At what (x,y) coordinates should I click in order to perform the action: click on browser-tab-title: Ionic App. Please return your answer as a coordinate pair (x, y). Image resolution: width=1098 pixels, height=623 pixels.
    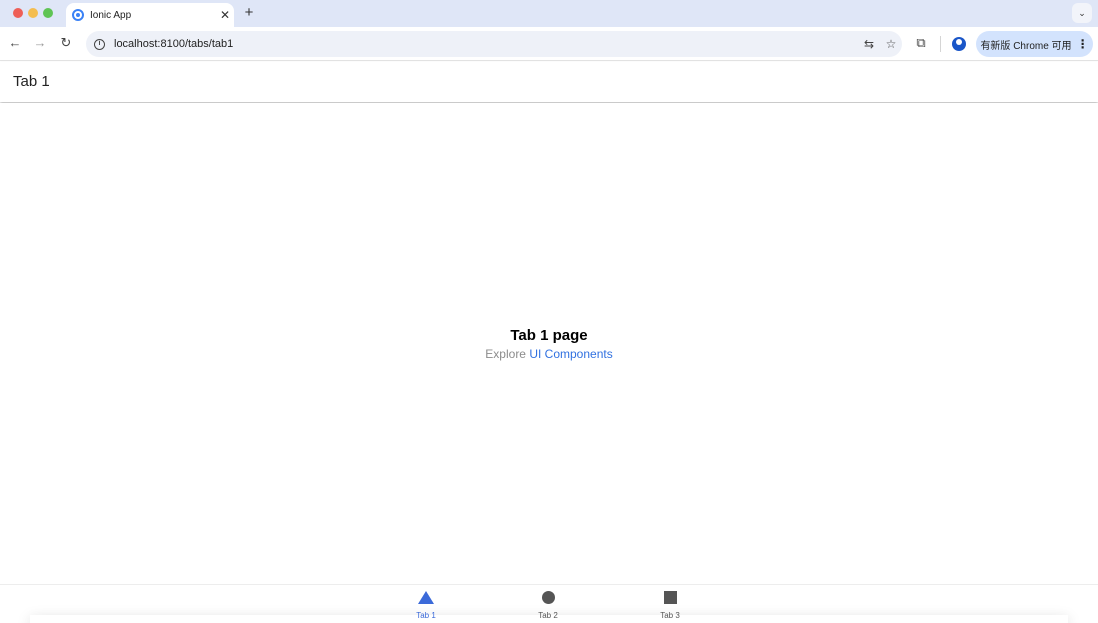
    Looking at the image, I should click on (111, 15).